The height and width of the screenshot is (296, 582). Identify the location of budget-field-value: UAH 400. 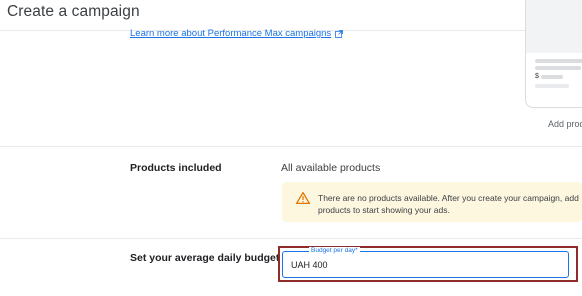
(309, 265).